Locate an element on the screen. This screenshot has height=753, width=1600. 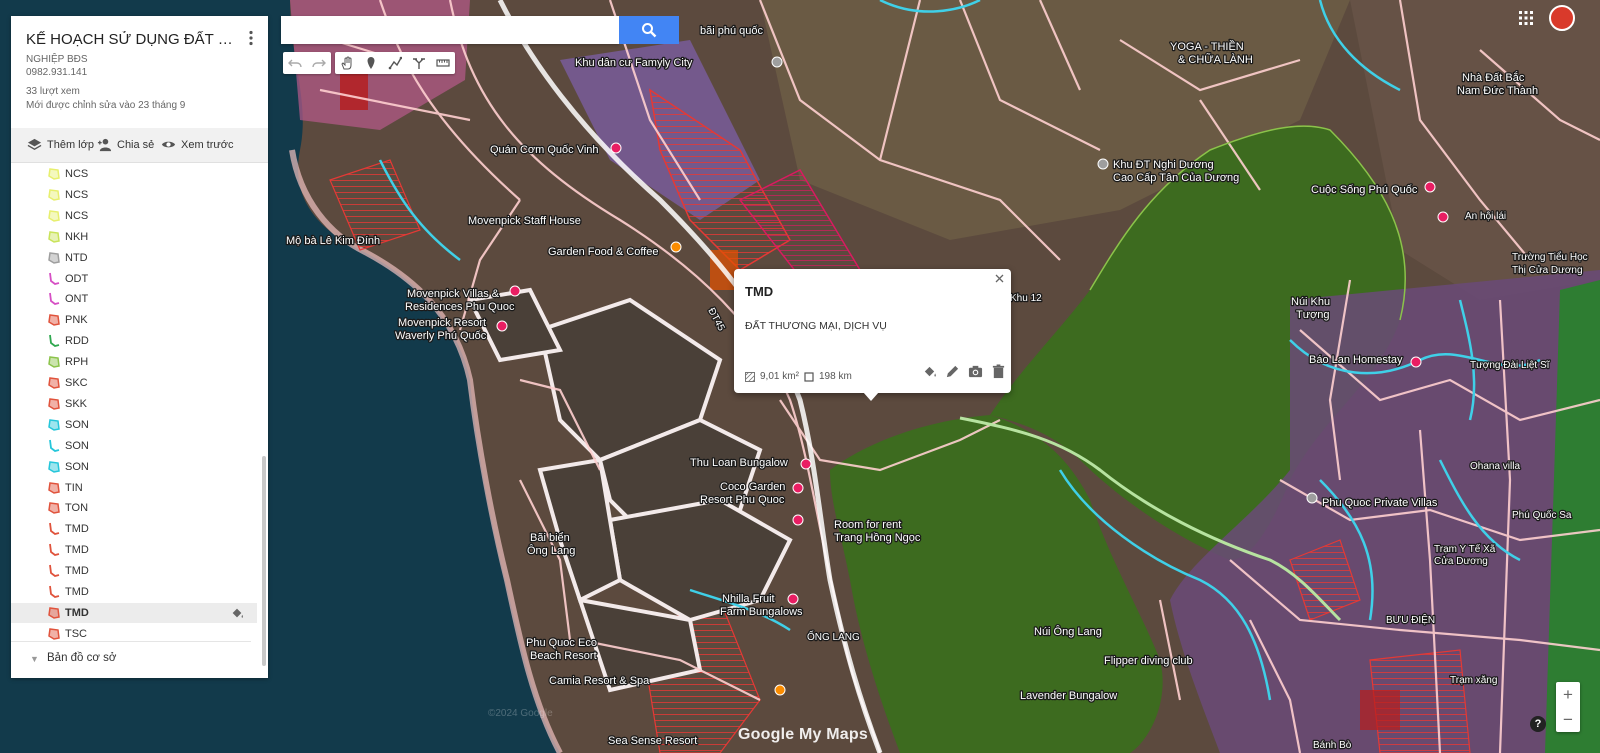
share-button: Chia sẻ is located at coordinates (125, 144).